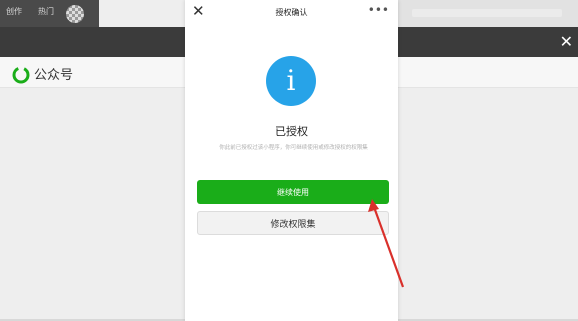 The height and width of the screenshot is (321, 578). What do you see at coordinates (75, 14) in the screenshot?
I see `avatar` at bounding box center [75, 14].